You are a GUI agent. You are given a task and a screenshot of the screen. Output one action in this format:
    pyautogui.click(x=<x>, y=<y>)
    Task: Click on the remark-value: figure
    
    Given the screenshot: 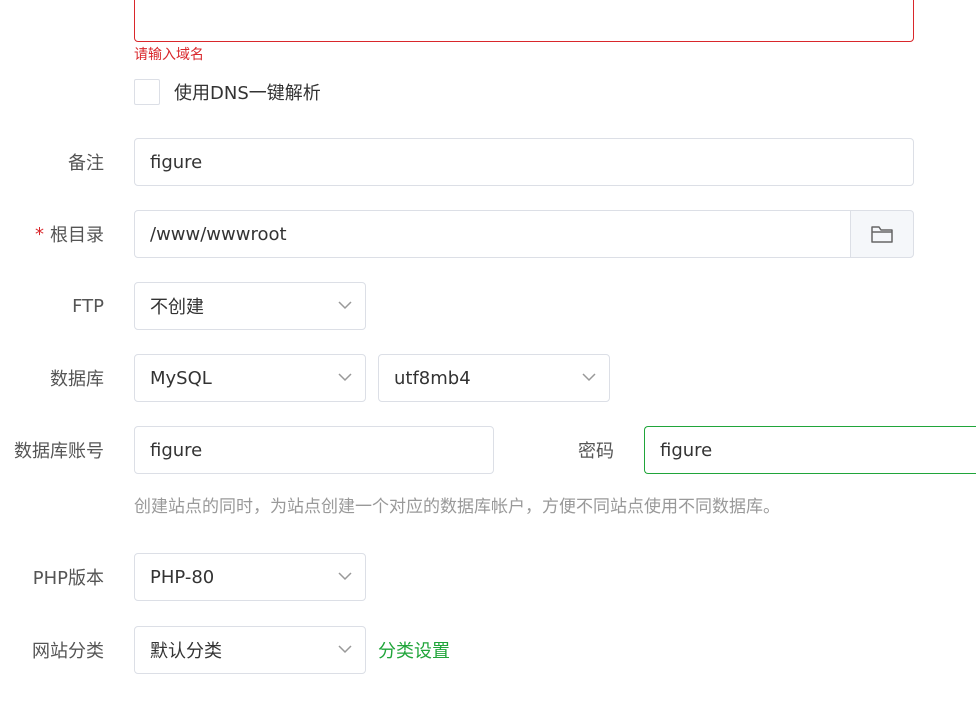 What is the action you would take?
    pyautogui.click(x=176, y=162)
    